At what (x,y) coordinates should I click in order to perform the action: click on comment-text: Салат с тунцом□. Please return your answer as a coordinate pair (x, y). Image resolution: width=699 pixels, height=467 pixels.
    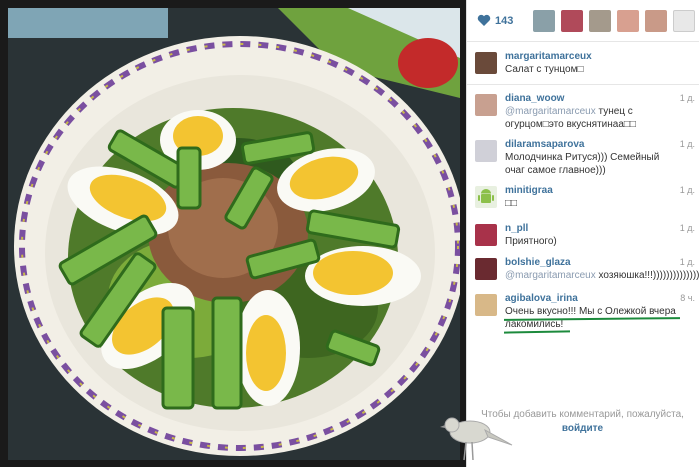
    Looking at the image, I should click on (544, 69).